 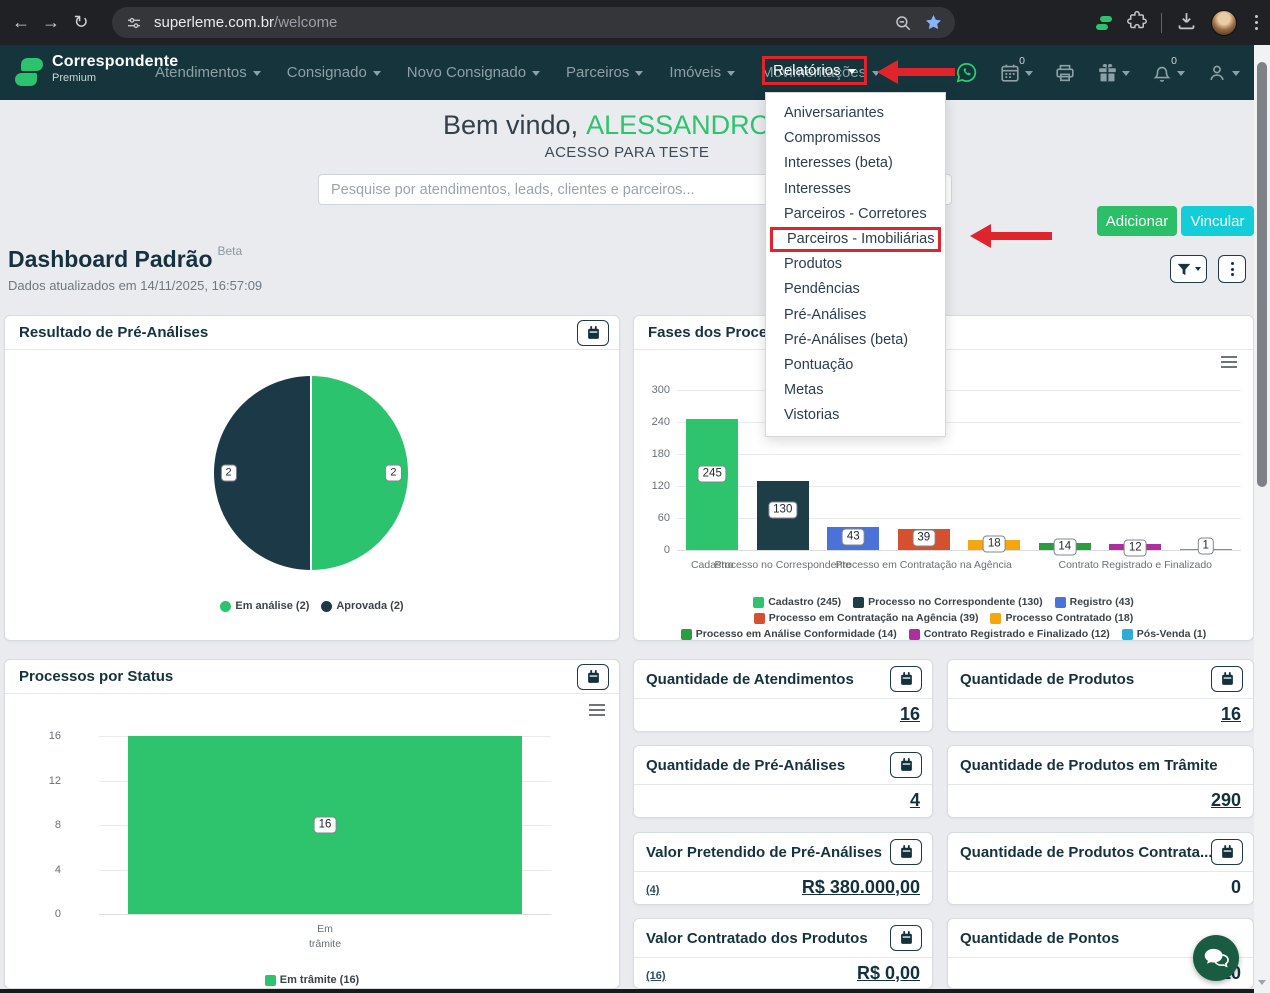 I want to click on nav-item-imoveis: Imóveis, so click(x=702, y=72).